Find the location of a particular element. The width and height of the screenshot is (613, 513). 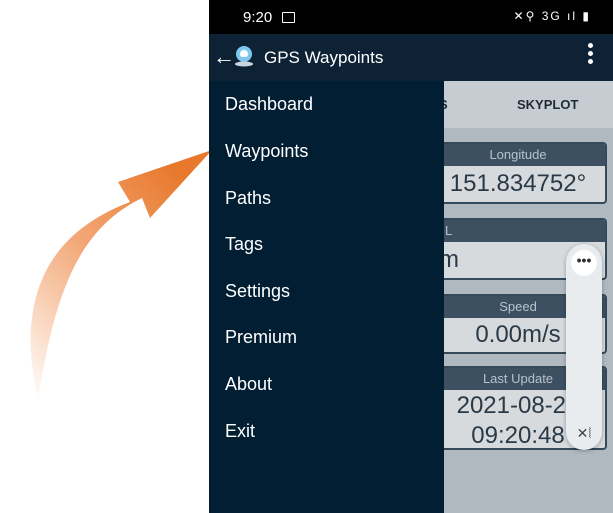

app-logo-icon is located at coordinates (244, 56).